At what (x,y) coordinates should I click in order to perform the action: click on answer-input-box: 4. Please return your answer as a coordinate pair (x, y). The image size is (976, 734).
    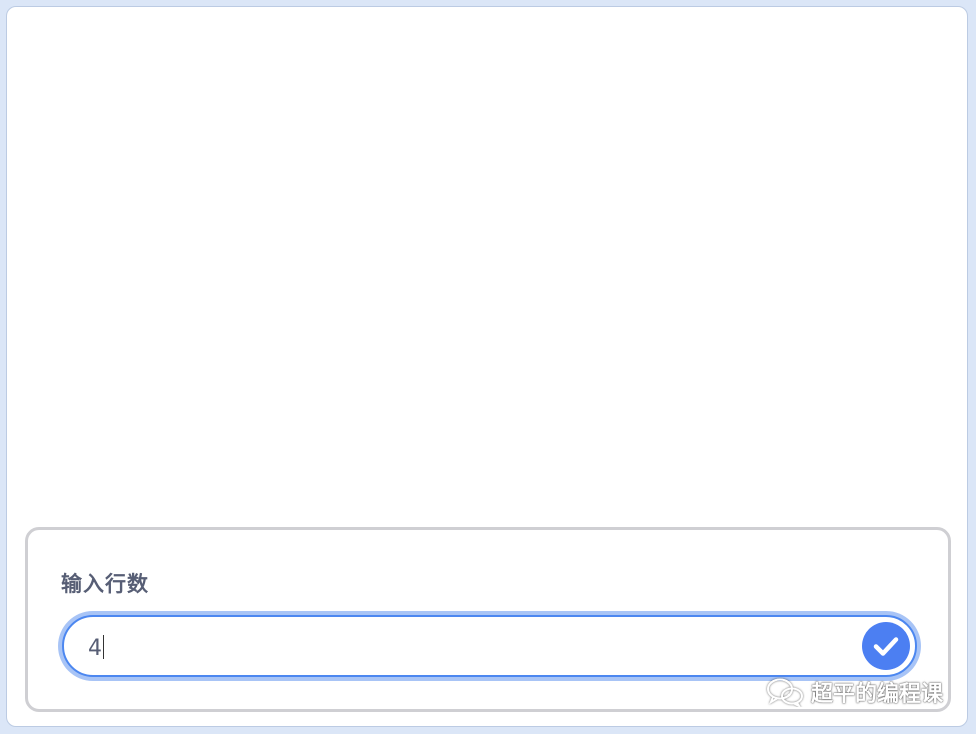
    Looking at the image, I should click on (489, 646).